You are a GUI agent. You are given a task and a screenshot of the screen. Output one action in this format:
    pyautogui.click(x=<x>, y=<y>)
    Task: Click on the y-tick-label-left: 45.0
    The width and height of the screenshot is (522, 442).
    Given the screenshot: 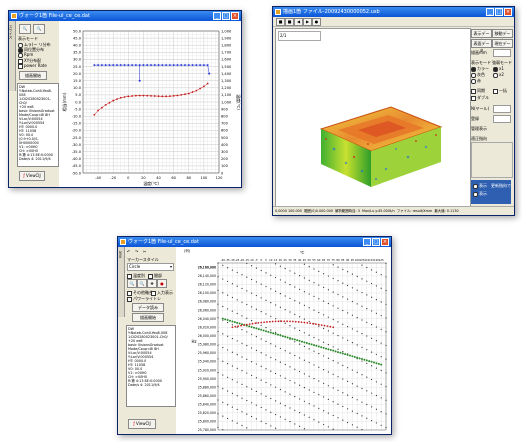 What is the action you would take?
    pyautogui.click(x=77, y=38)
    